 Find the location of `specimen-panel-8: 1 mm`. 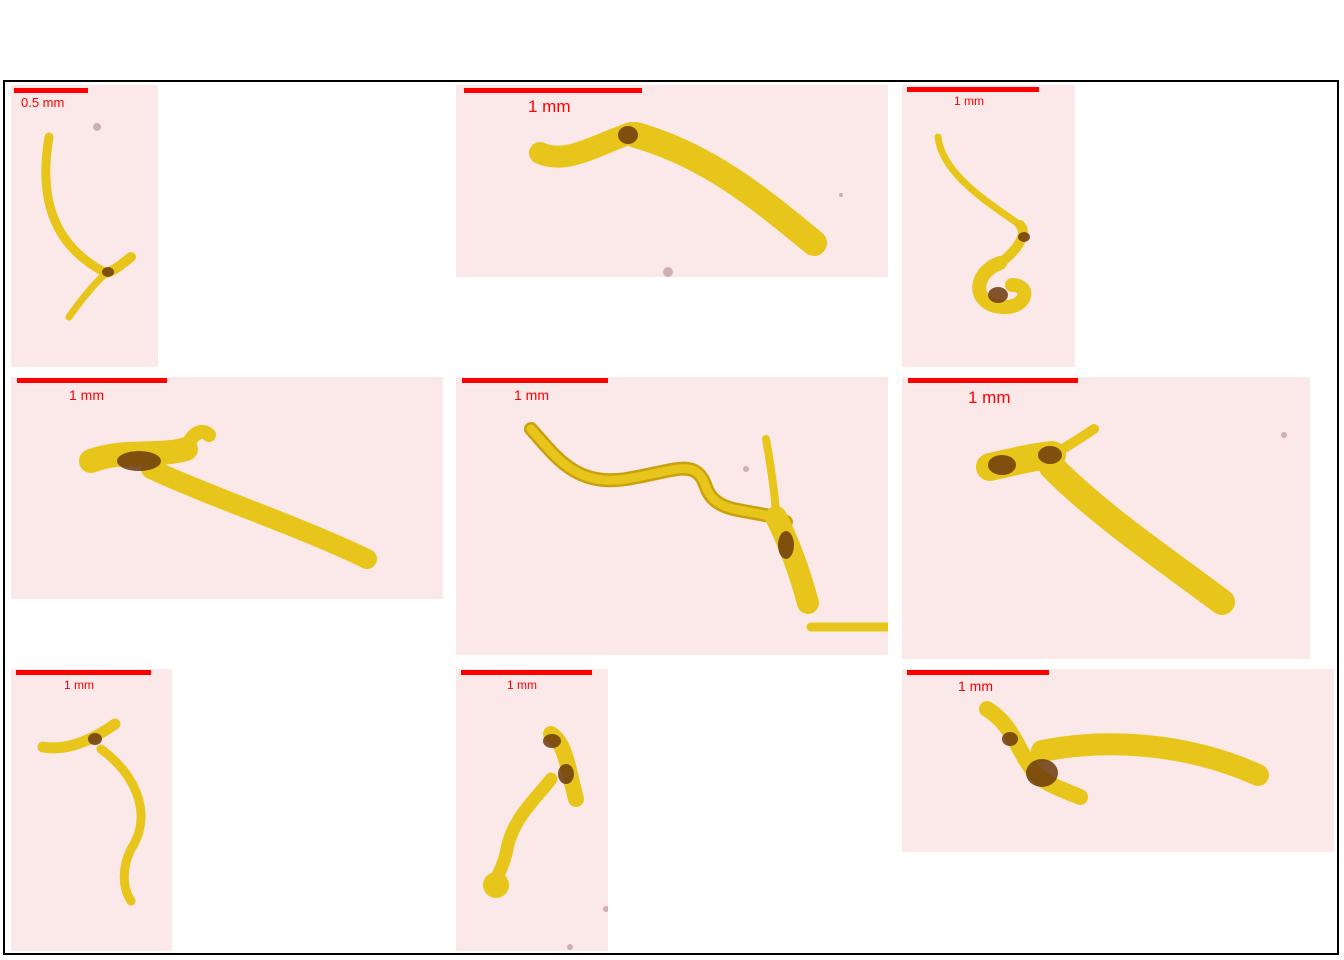

specimen-panel-8: 1 mm is located at coordinates (532, 810).